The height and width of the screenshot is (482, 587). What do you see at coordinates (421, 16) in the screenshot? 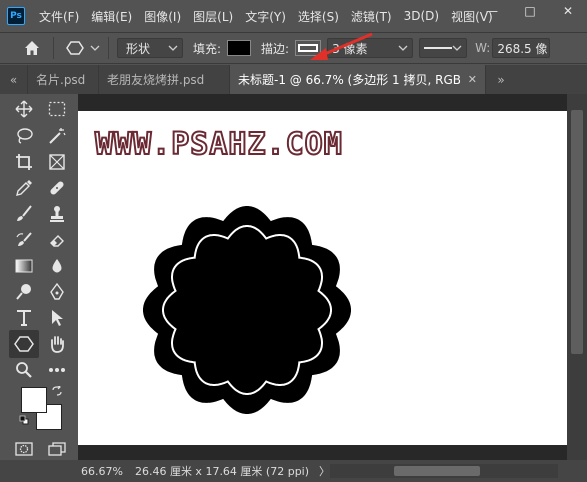
I see `menu-3d: 3D(D)` at bounding box center [421, 16].